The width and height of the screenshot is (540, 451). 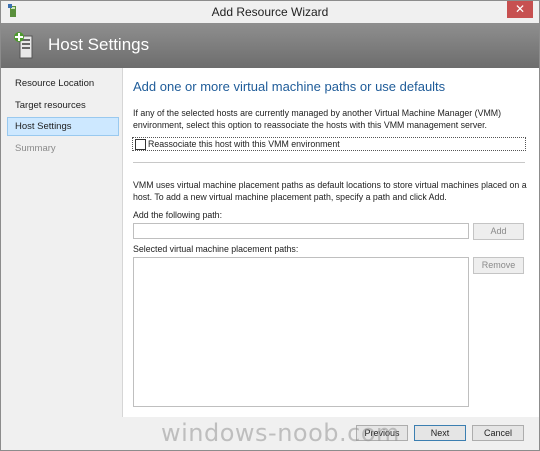 I want to click on page-title: Host Settings, so click(x=99, y=44).